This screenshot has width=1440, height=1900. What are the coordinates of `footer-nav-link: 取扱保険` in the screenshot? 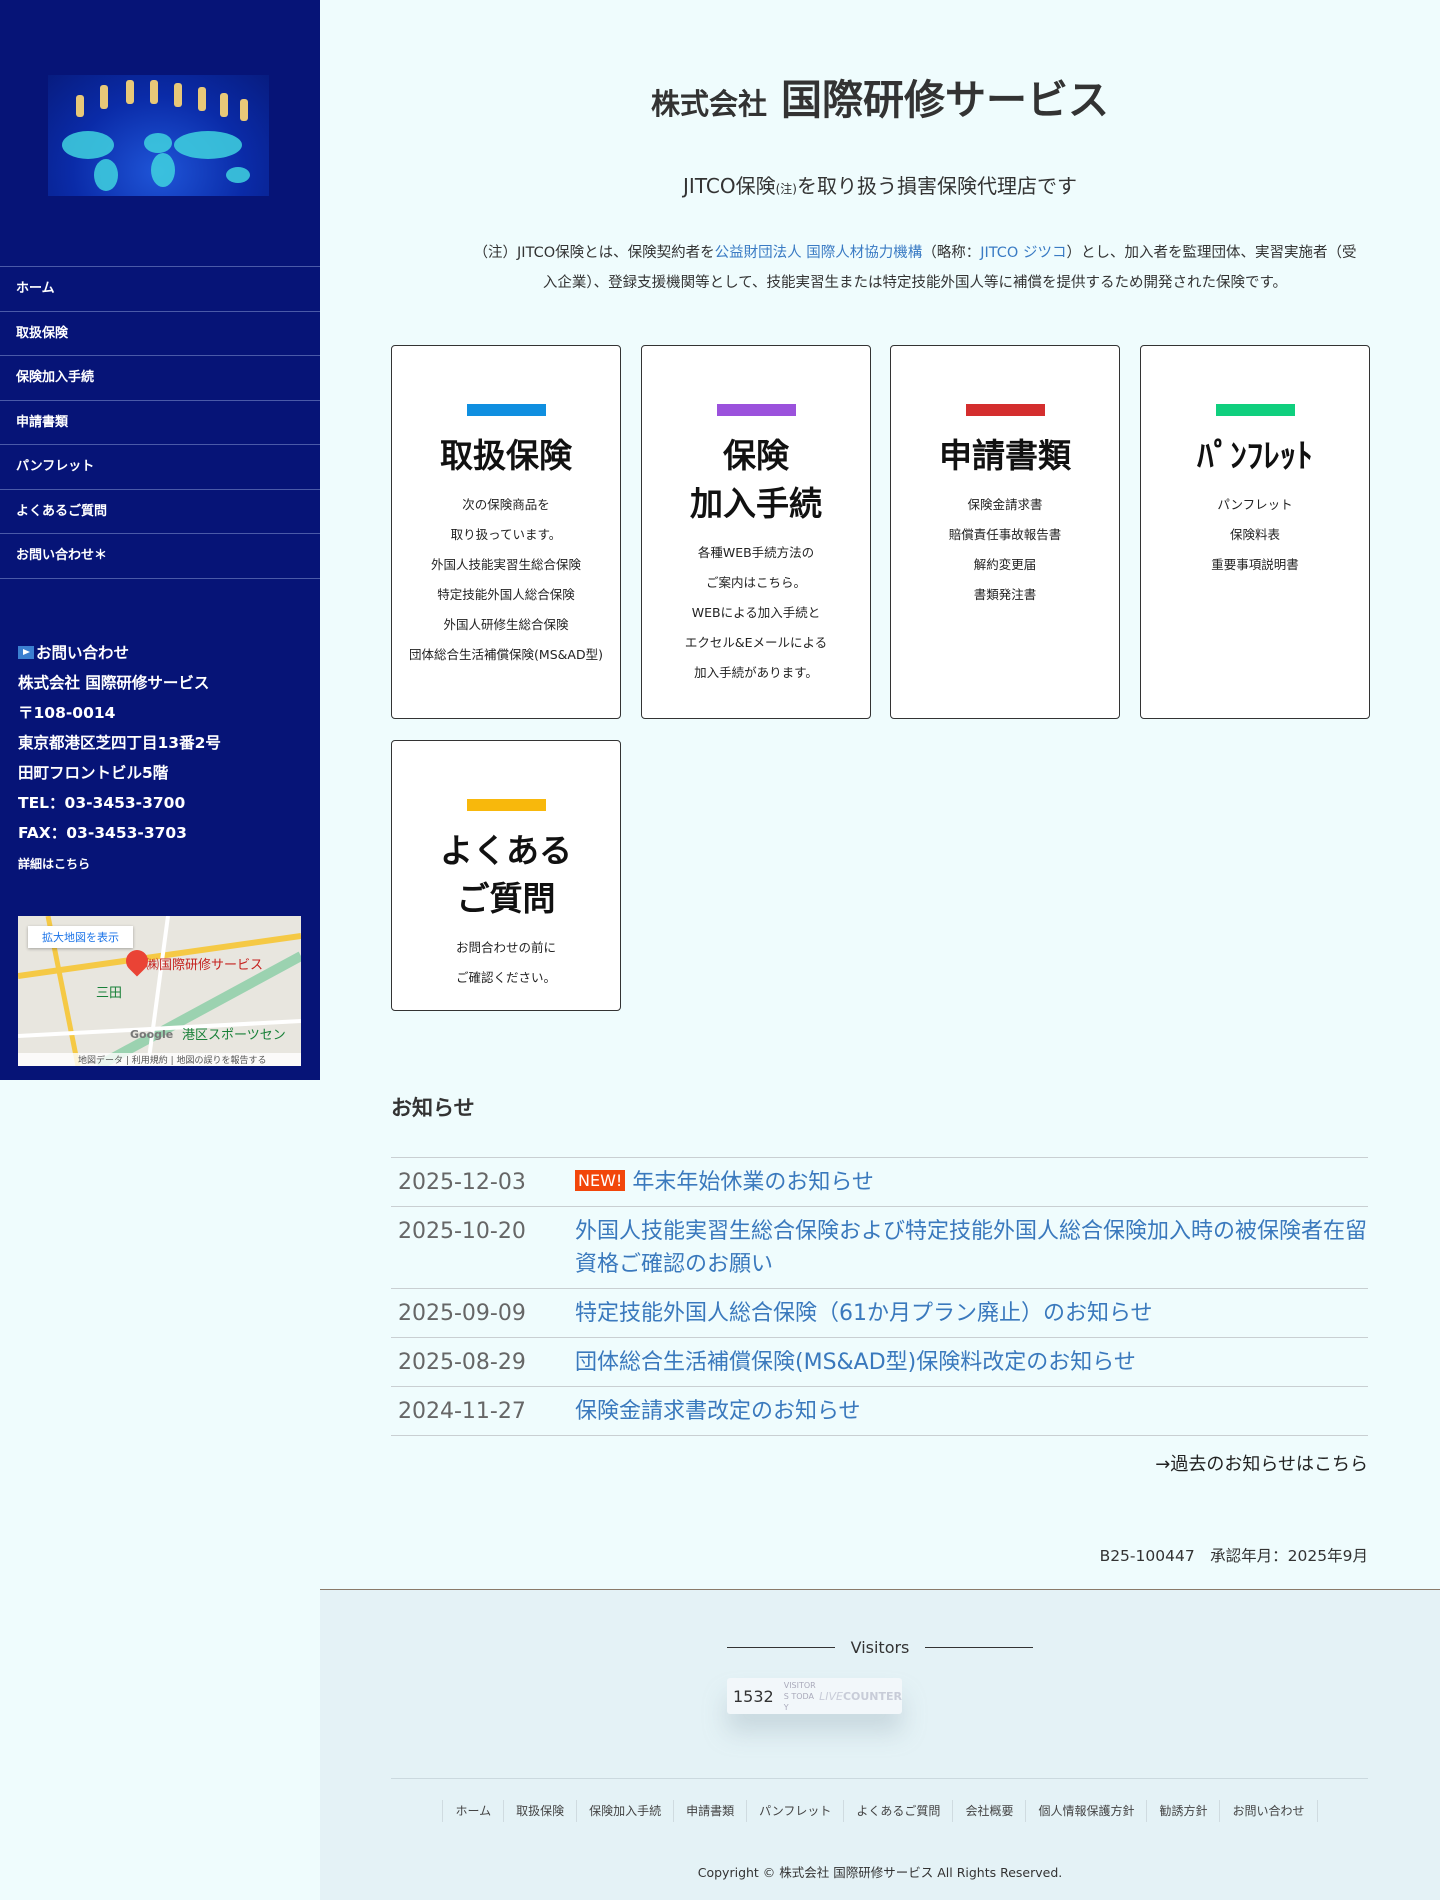 It's located at (541, 1811).